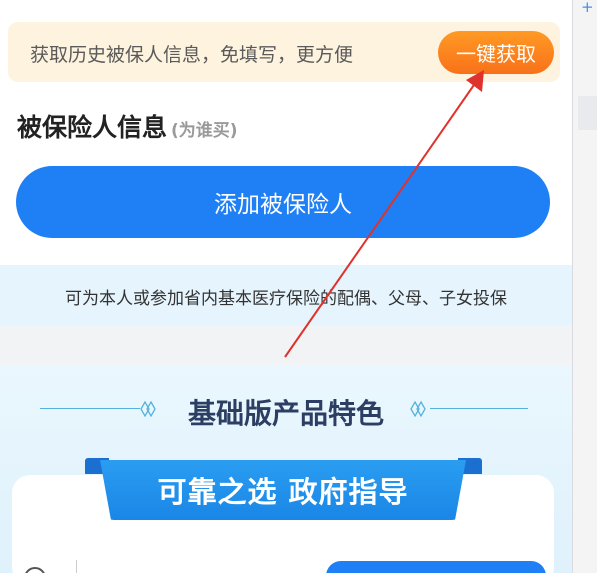 The width and height of the screenshot is (597, 573). Describe the element at coordinates (587, 8) in the screenshot. I see `new-tab-plus-icon: +` at that location.